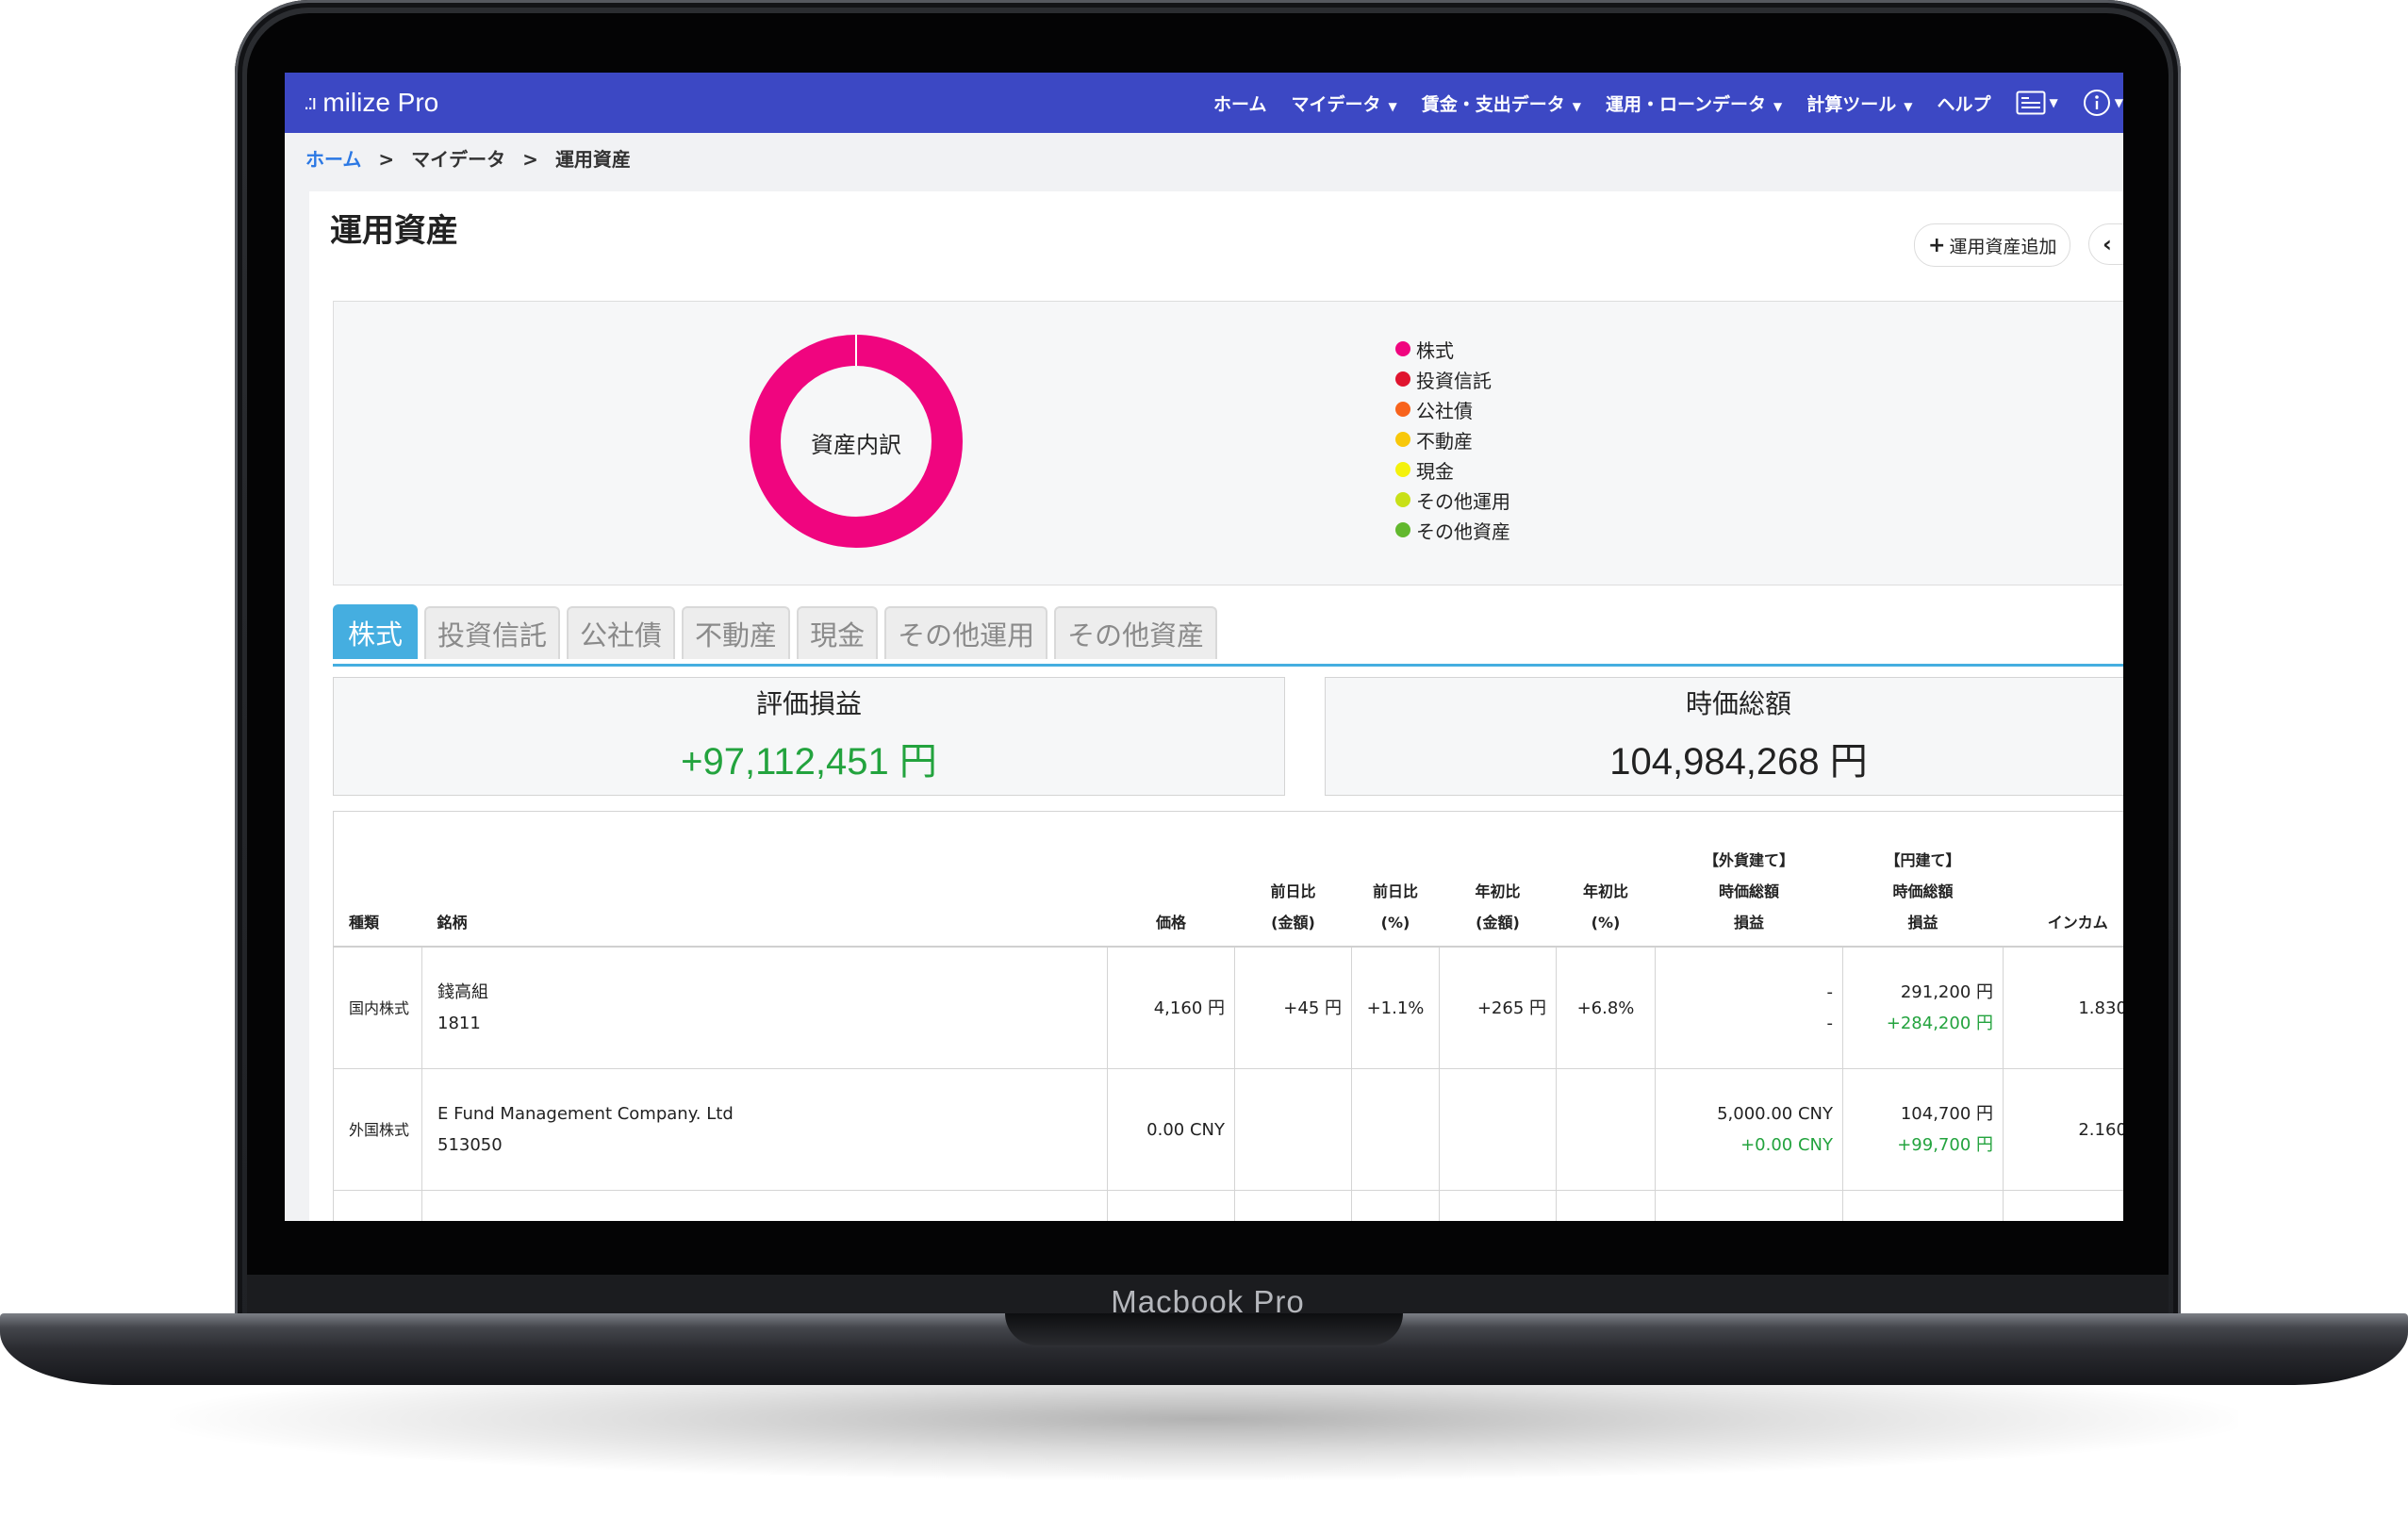 Image resolution: width=2408 pixels, height=1517 pixels. What do you see at coordinates (1498, 880) in the screenshot?
I see `col-ytd-amount: 年初比 (金額)` at bounding box center [1498, 880].